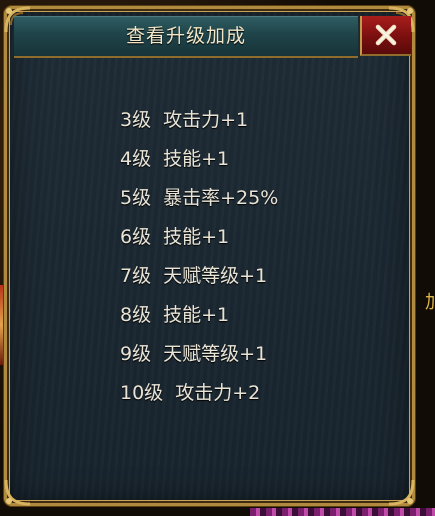  I want to click on bonus-row: 7级 天赋等级+1, so click(199, 276).